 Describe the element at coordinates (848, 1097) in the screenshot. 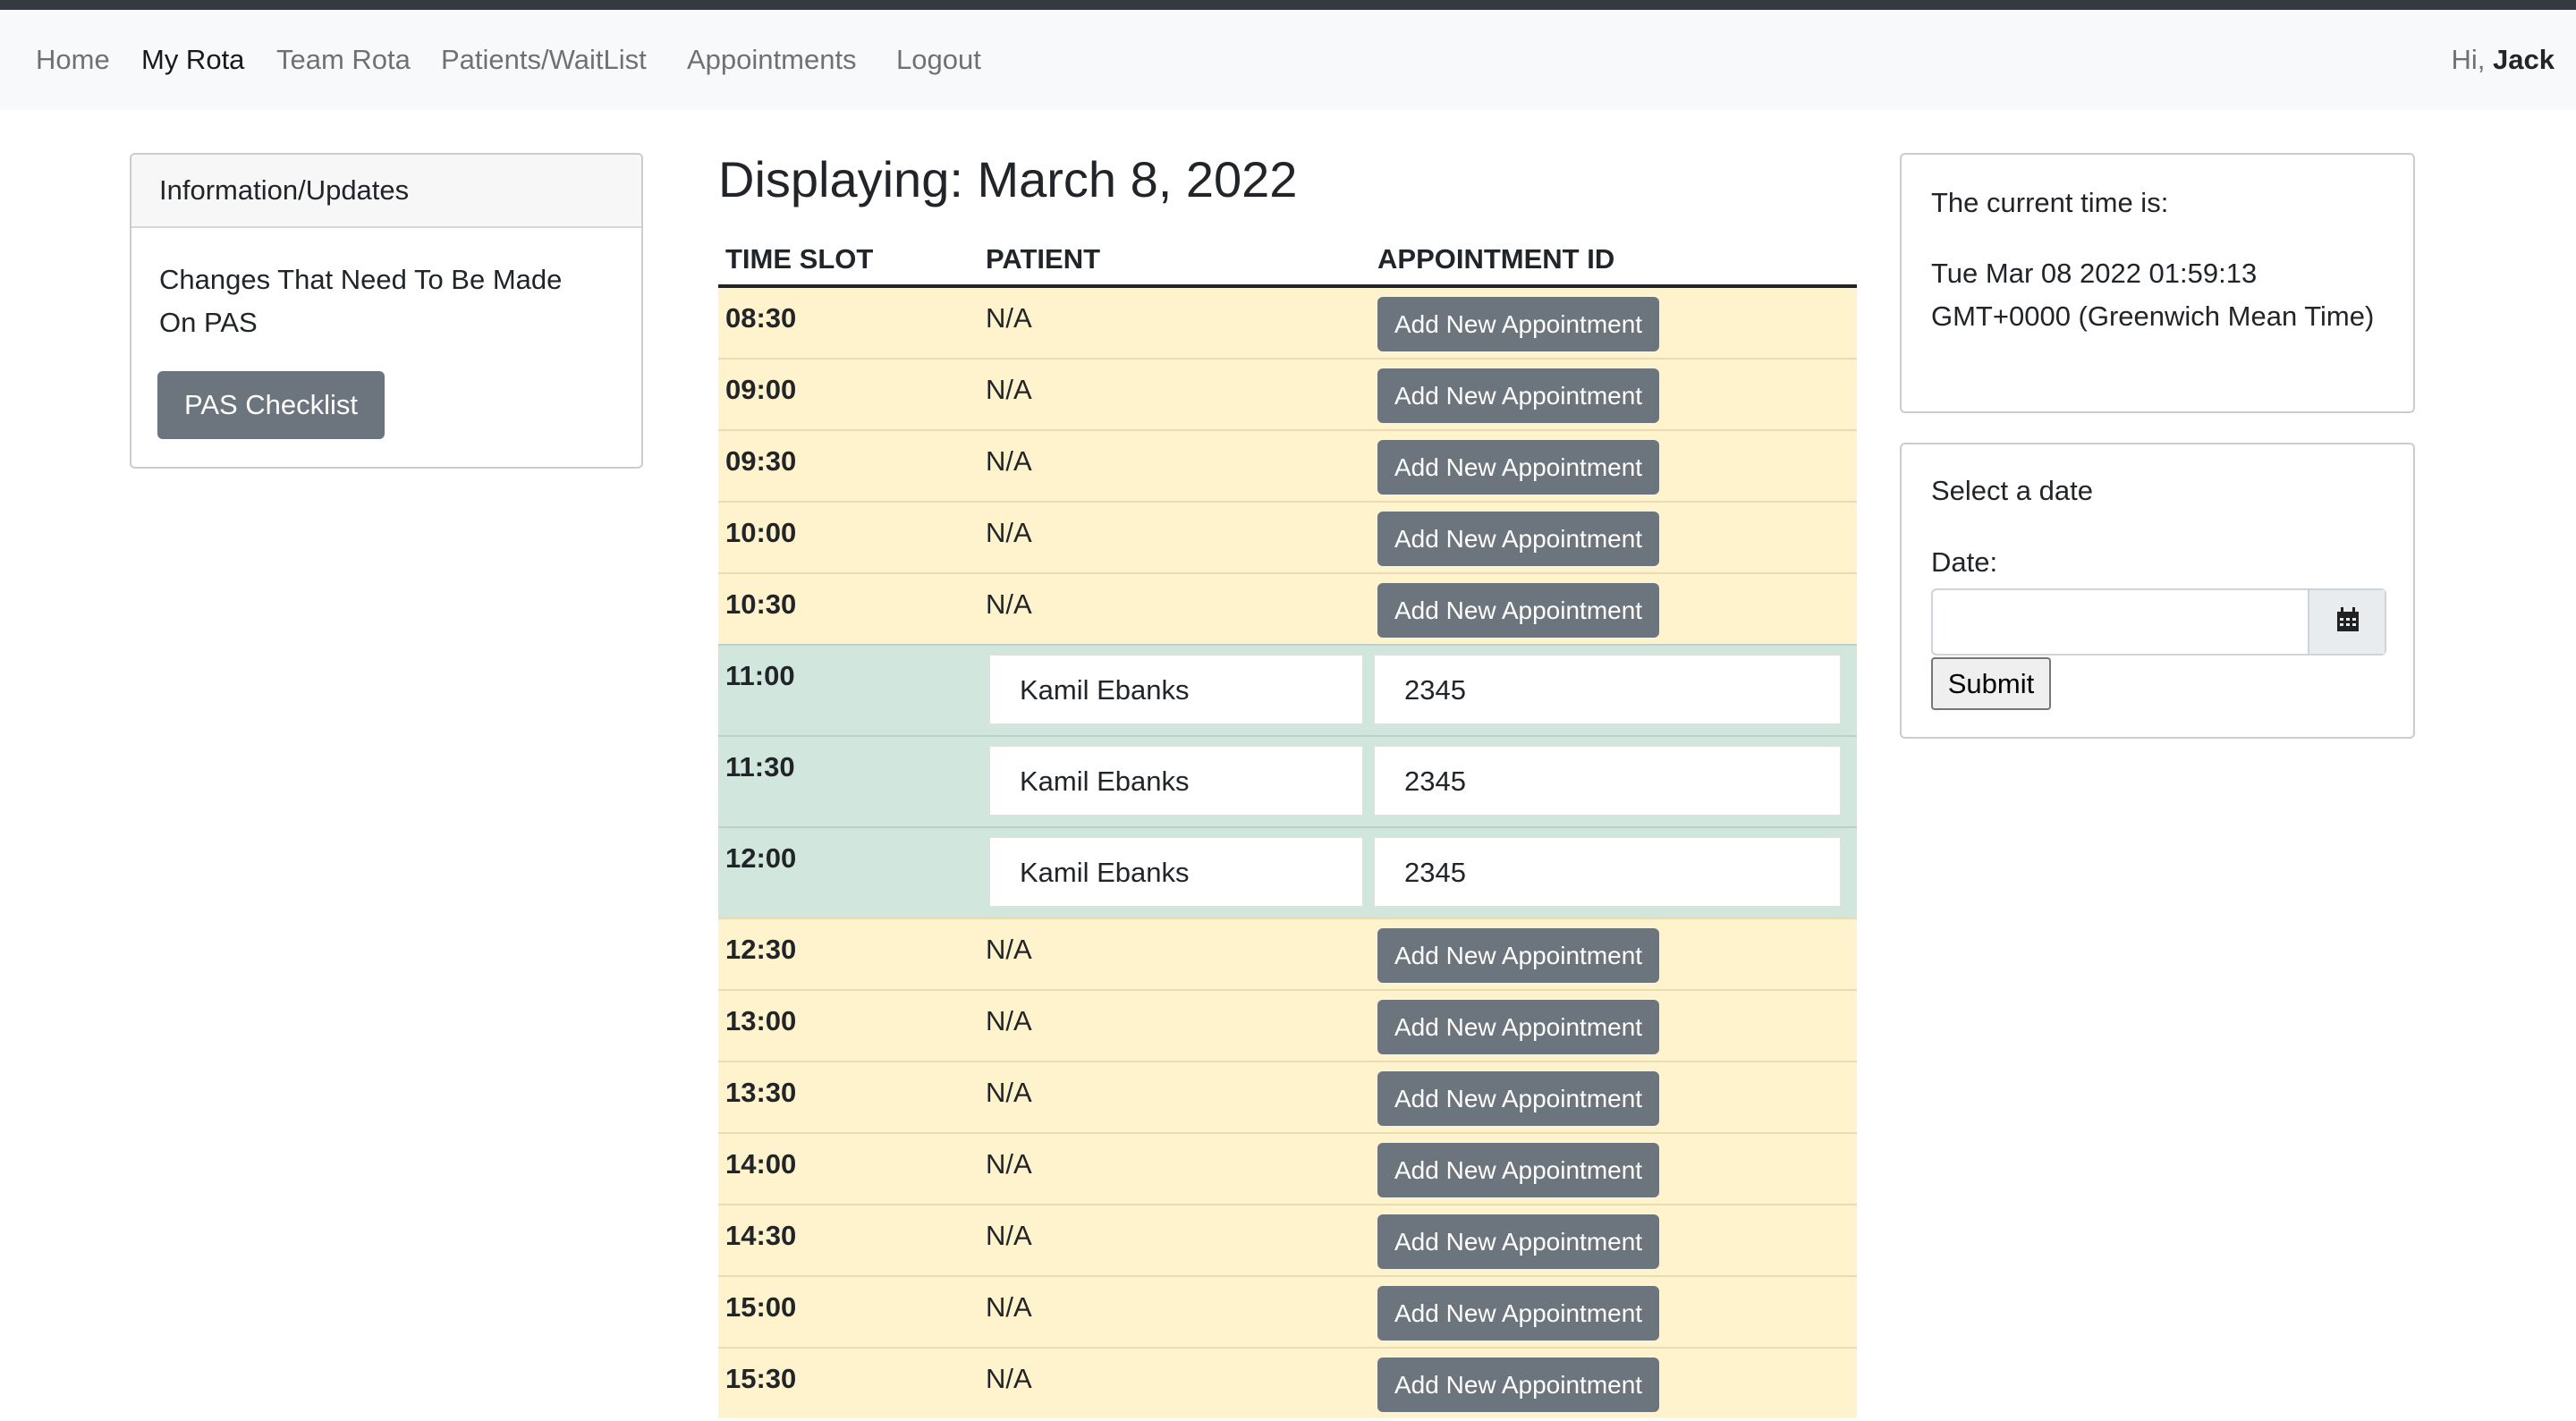

I see `time-slot-cell: 13:30` at that location.